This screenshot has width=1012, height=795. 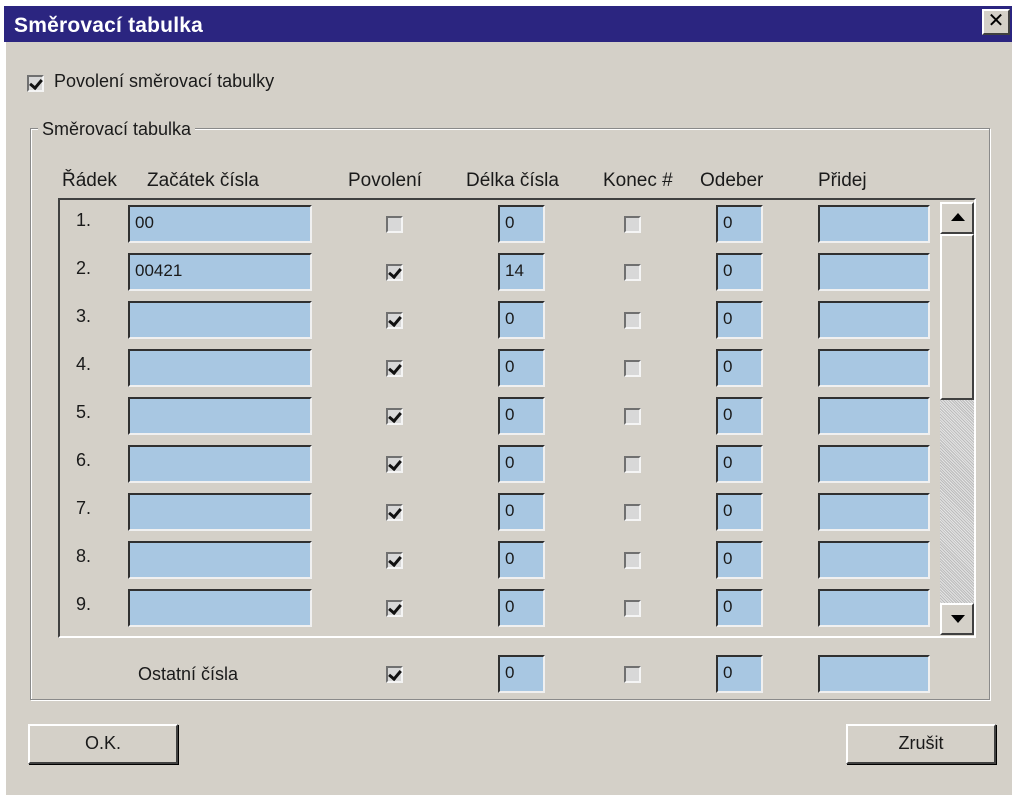 I want to click on scroll-down-button, so click(x=957, y=619).